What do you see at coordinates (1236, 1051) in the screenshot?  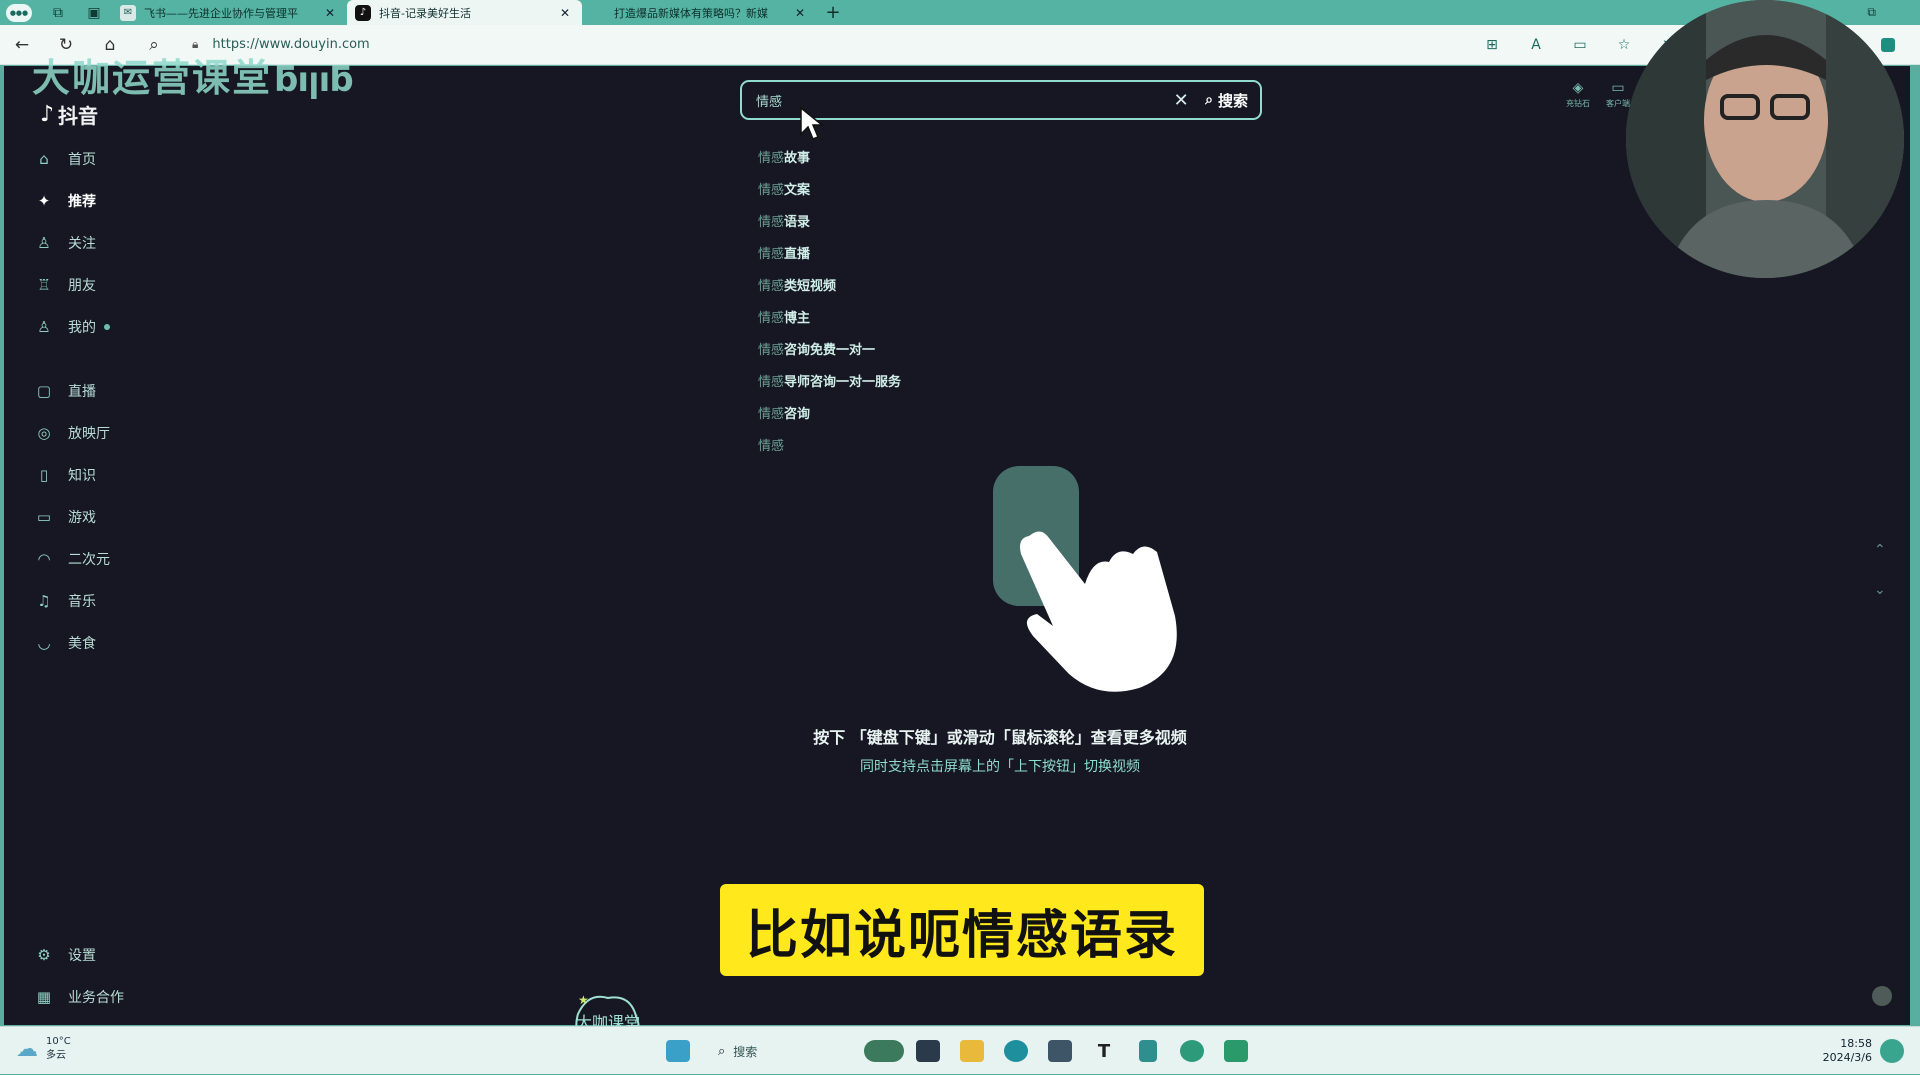 I see `editor-app-icon` at bounding box center [1236, 1051].